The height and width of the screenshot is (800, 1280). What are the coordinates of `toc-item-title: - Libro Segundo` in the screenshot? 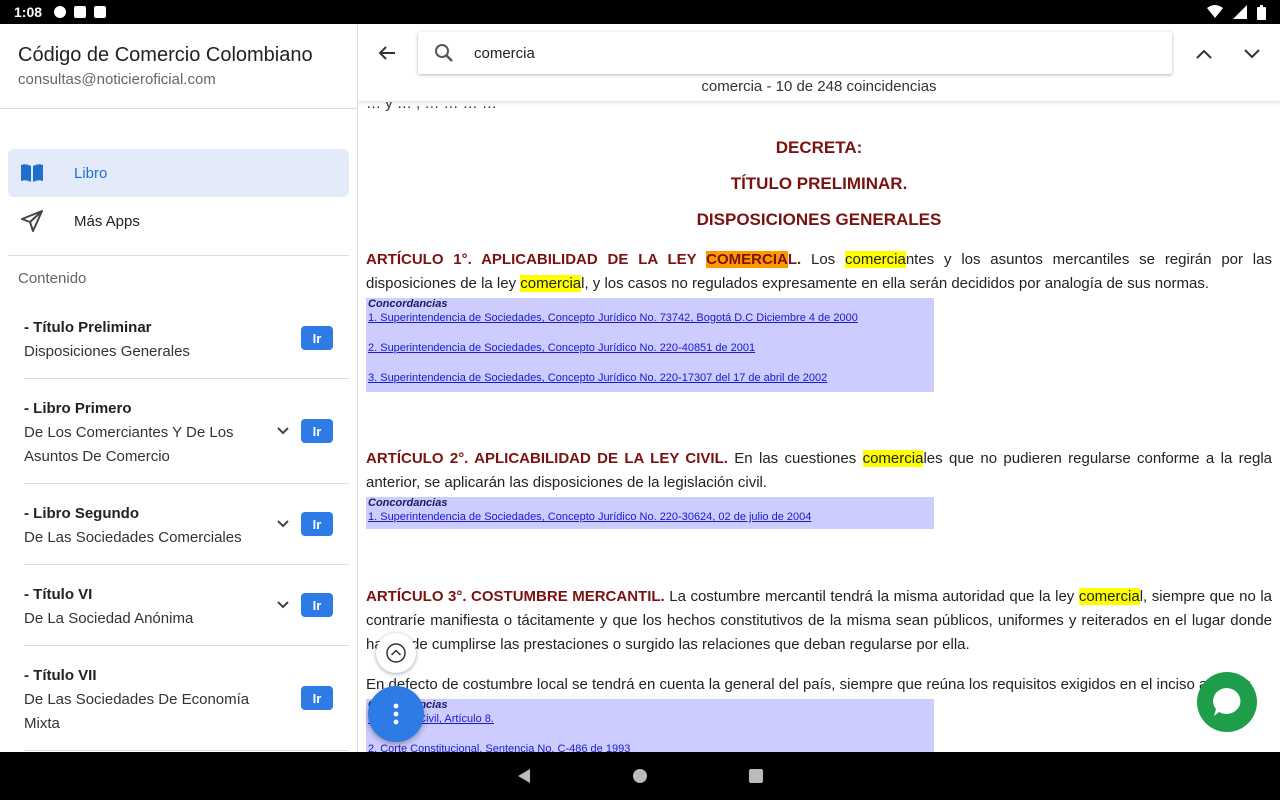 It's located at (81, 513).